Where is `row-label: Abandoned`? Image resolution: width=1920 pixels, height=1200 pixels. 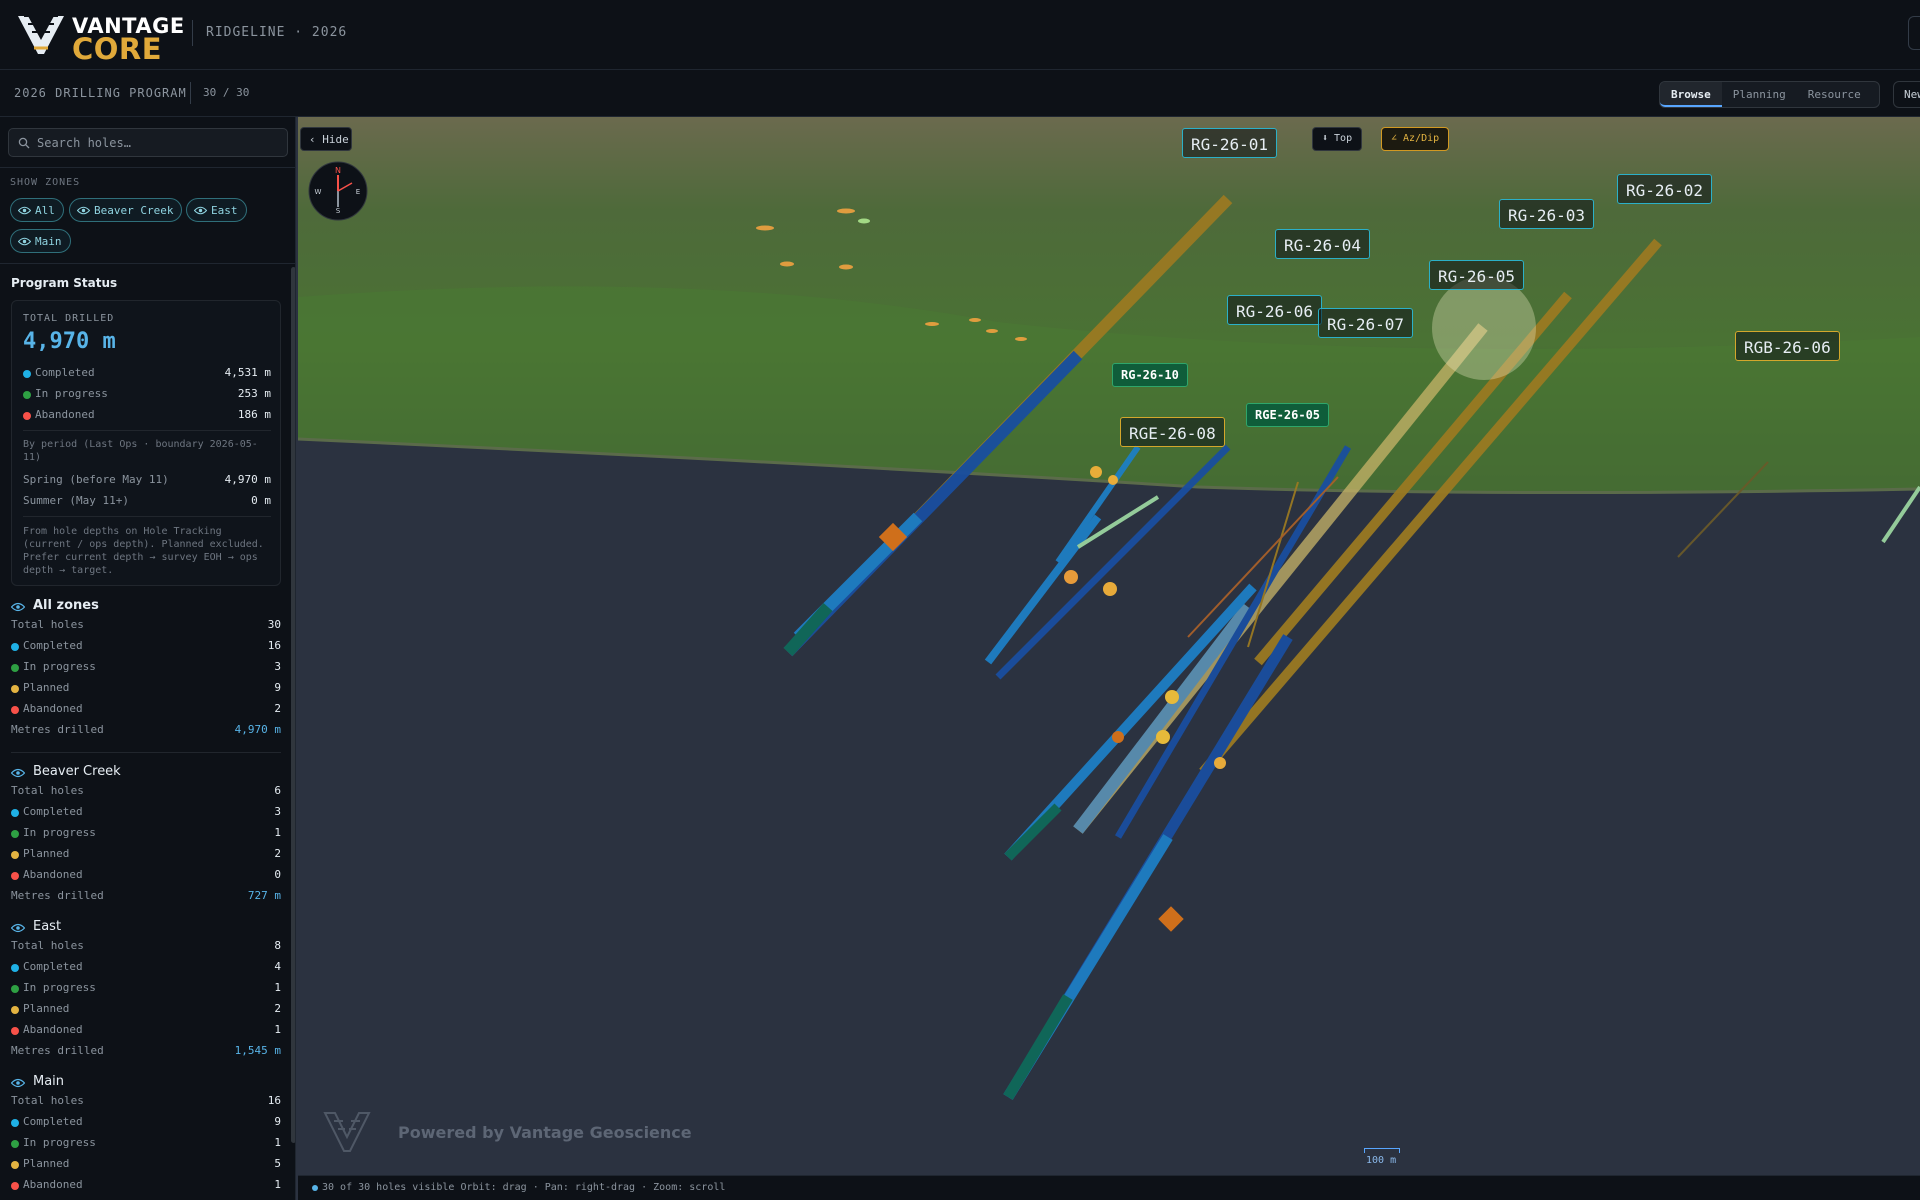
row-label: Abandoned is located at coordinates (53, 708).